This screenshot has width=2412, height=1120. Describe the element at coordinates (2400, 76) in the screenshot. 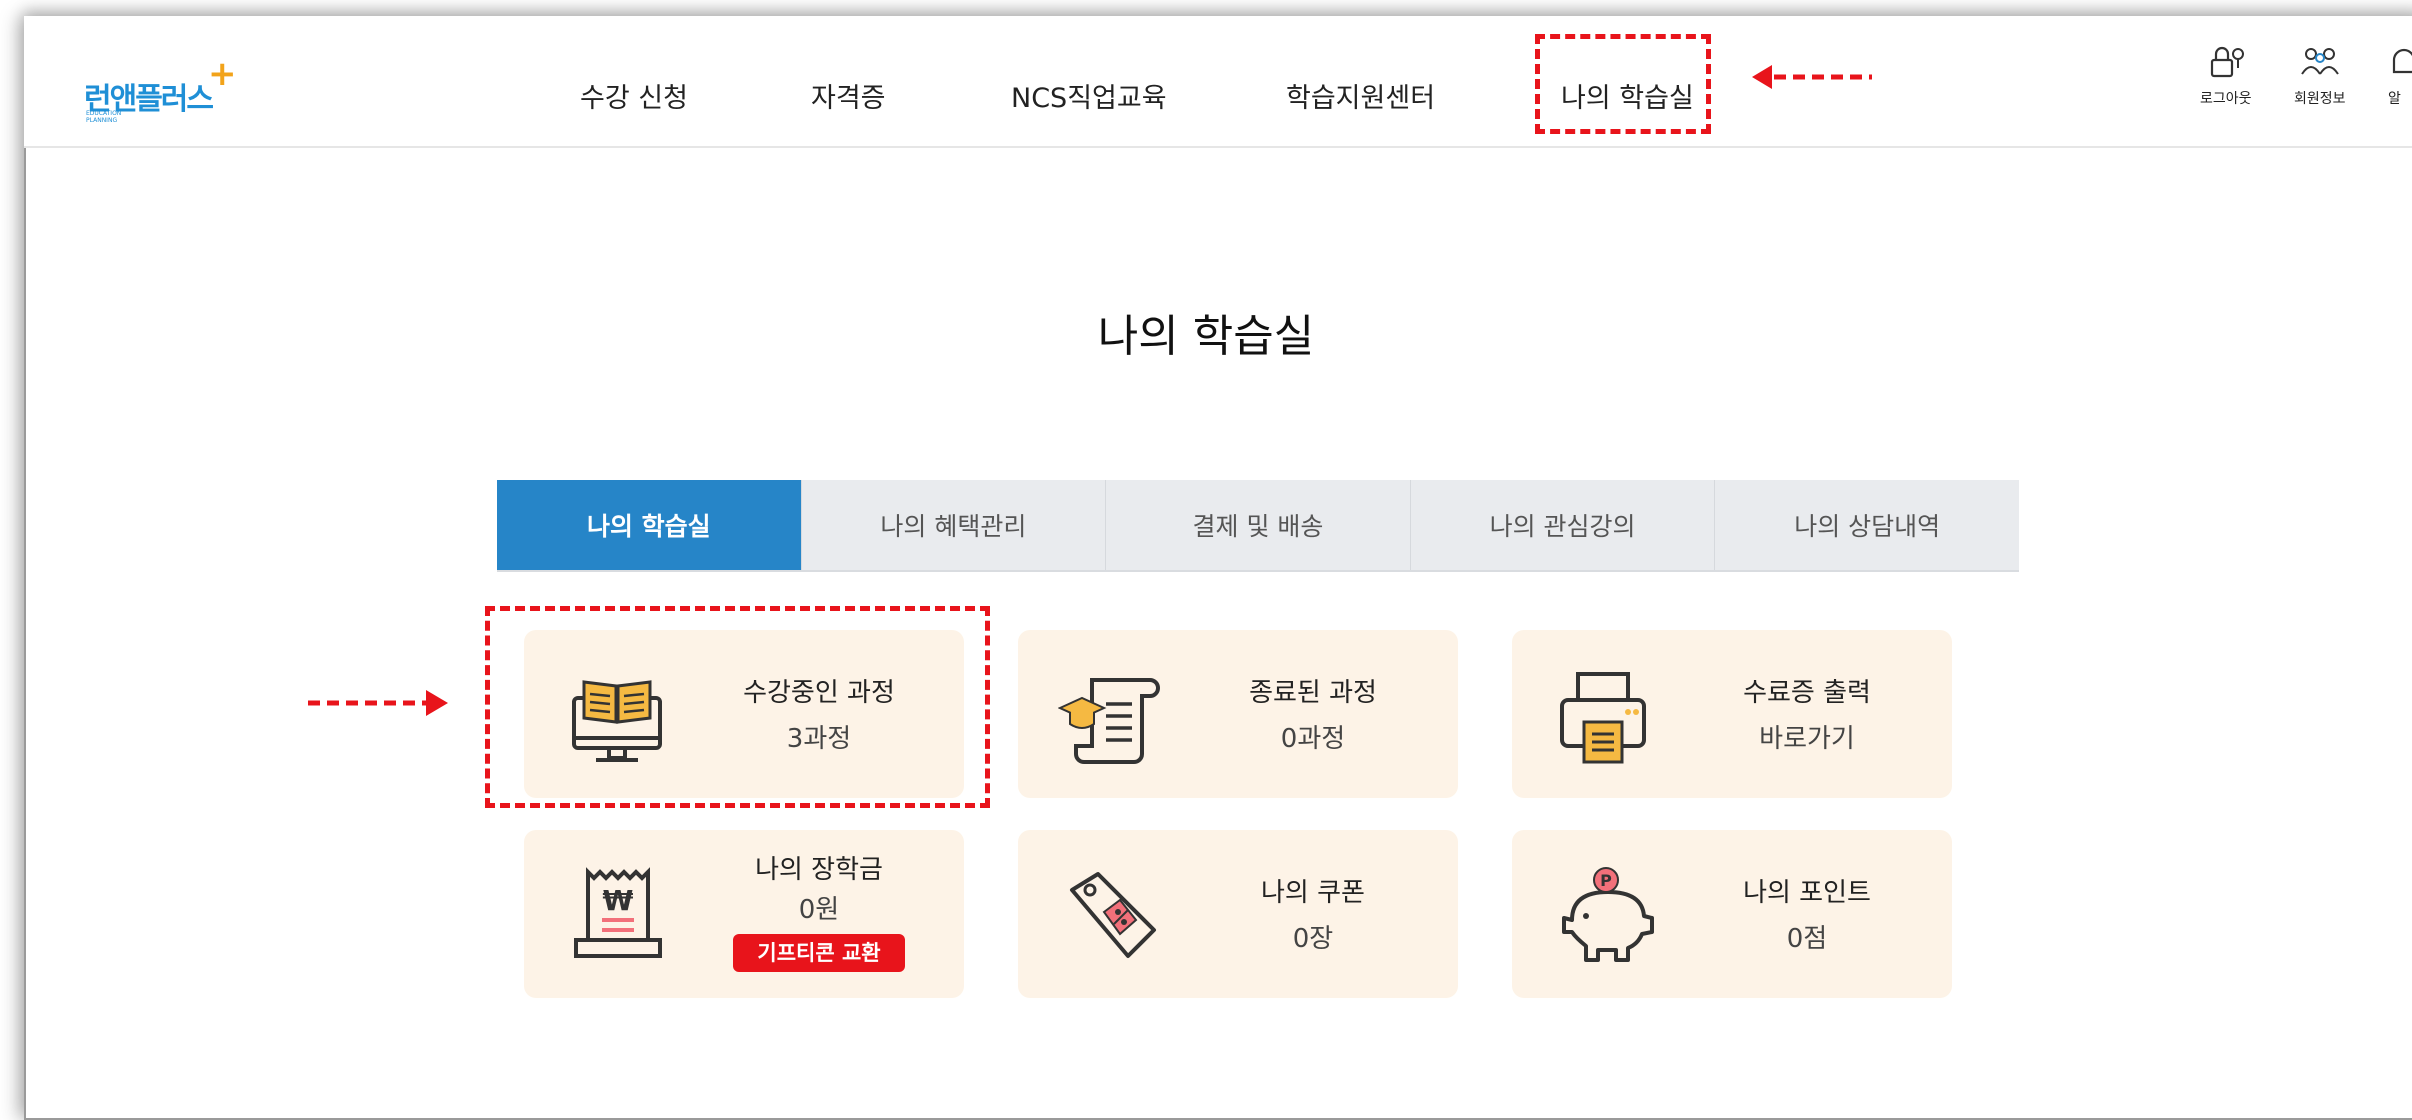

I see `notification-button: 알` at that location.